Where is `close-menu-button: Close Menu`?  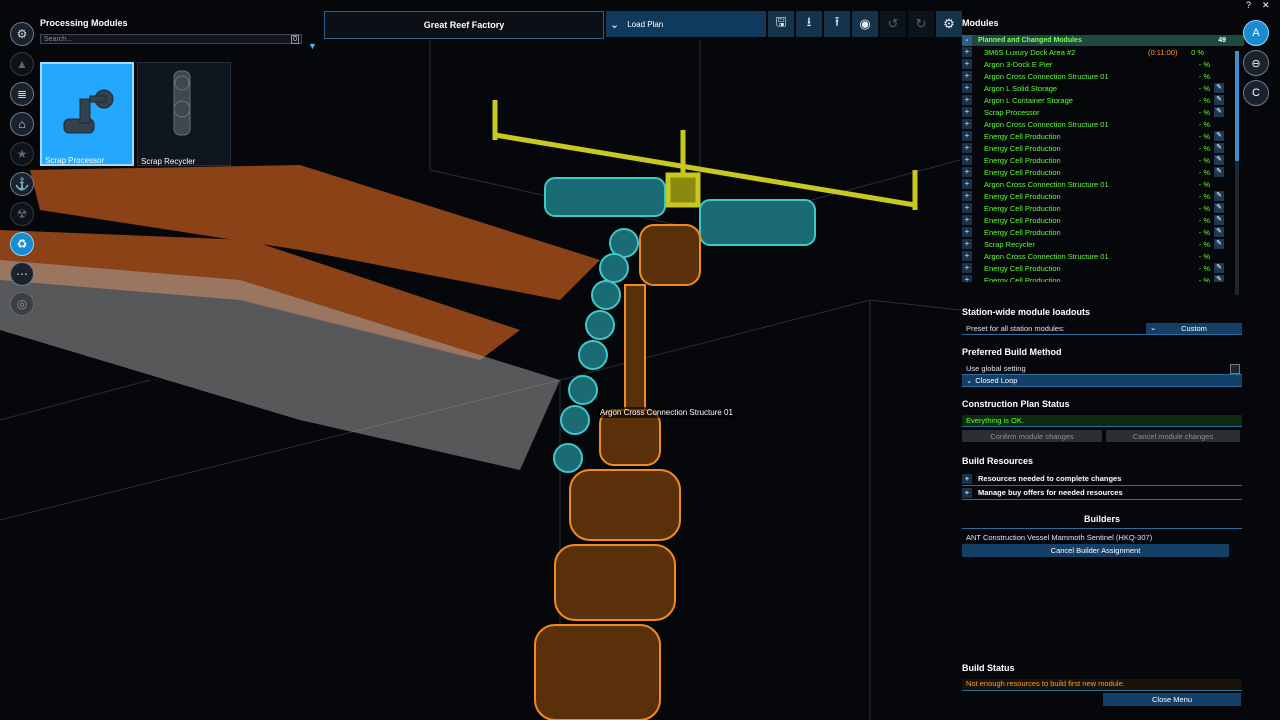
close-menu-button: Close Menu is located at coordinates (1172, 699).